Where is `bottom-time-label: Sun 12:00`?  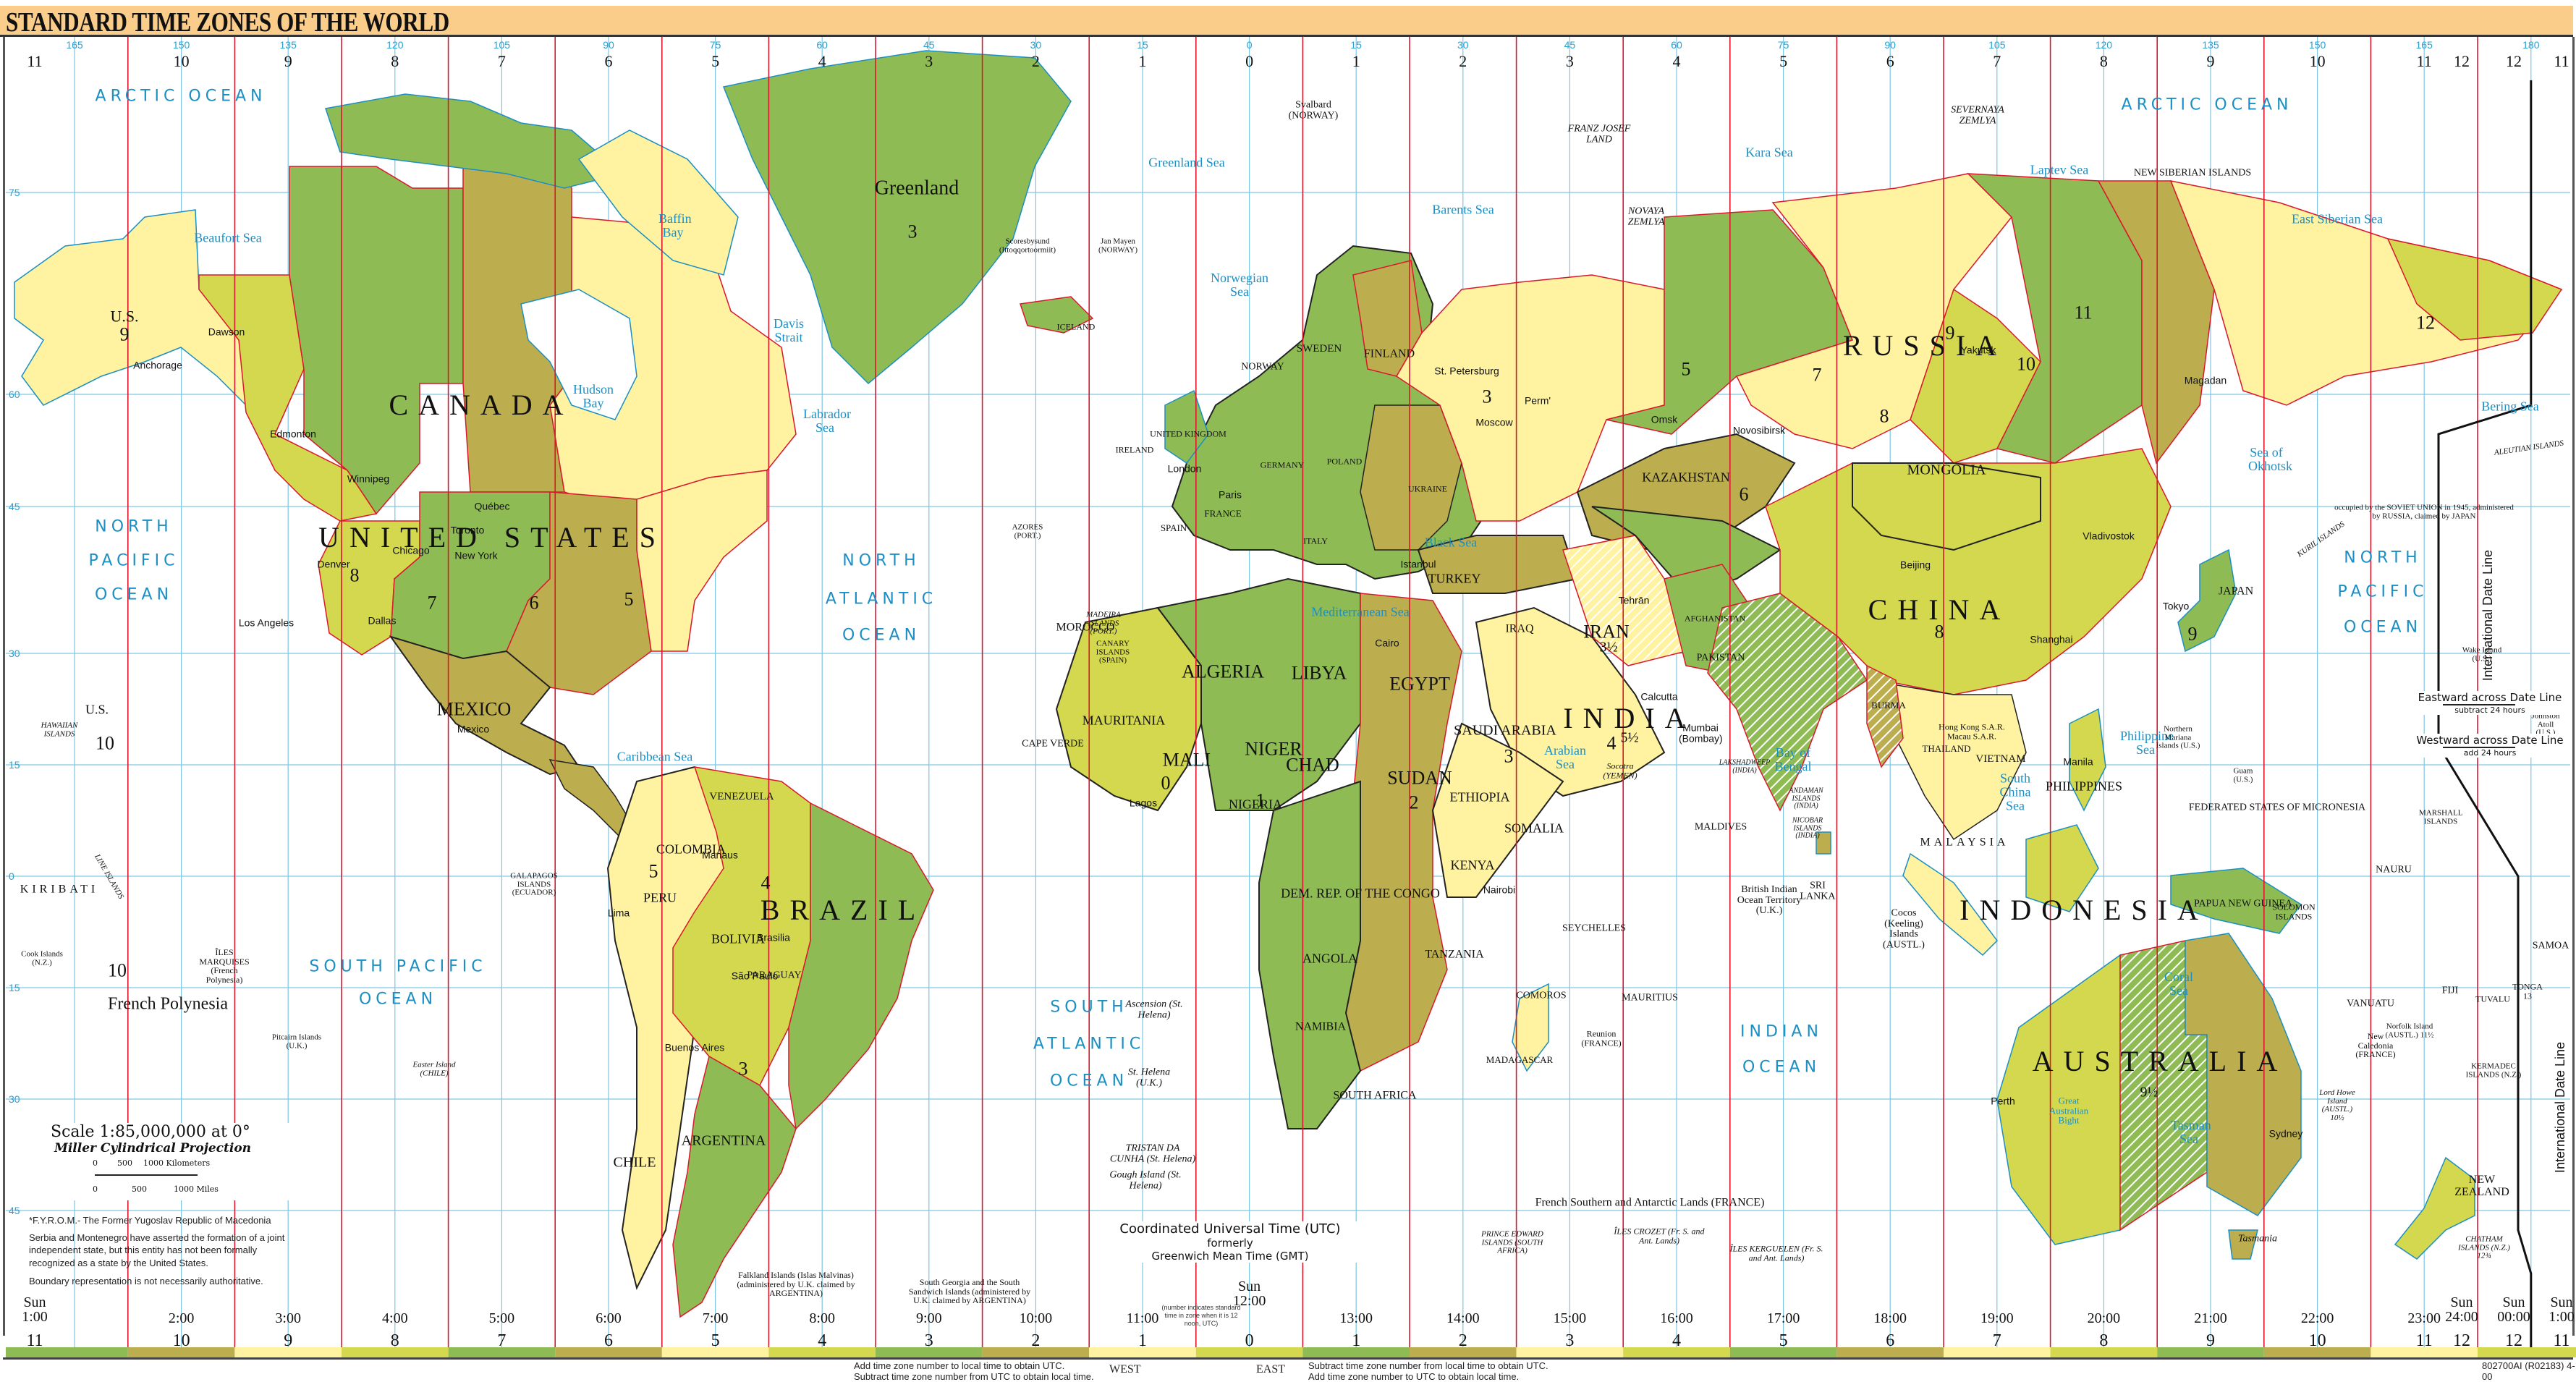 bottom-time-label: Sun 12:00 is located at coordinates (1249, 1293).